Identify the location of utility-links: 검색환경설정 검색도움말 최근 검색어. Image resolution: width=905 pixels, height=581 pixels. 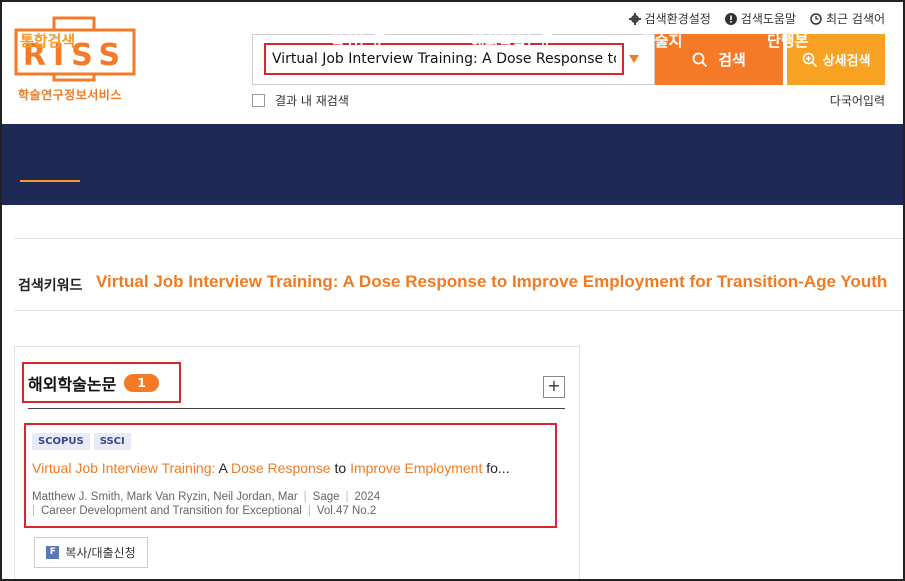
(756, 18).